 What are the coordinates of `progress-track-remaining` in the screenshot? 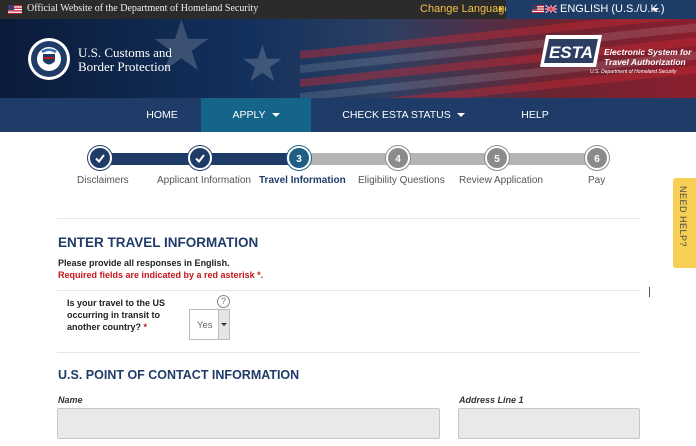 It's located at (448, 159).